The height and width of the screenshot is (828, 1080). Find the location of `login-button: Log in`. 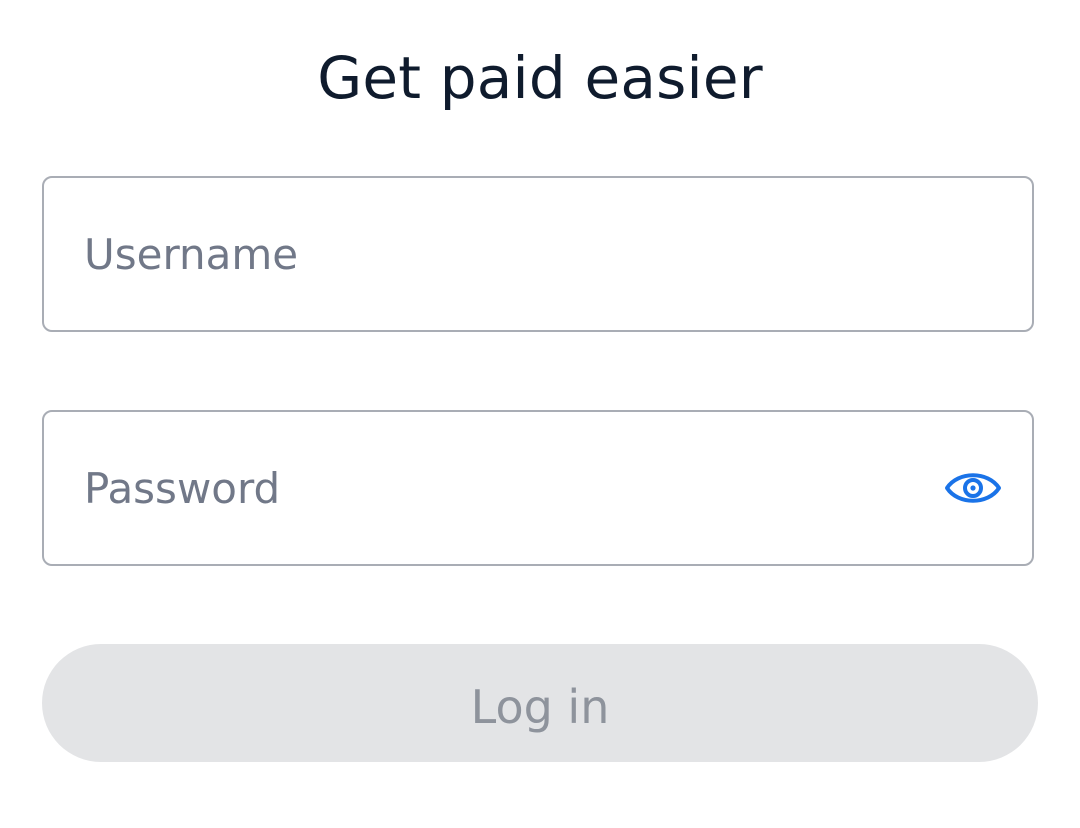

login-button: Log in is located at coordinates (540, 703).